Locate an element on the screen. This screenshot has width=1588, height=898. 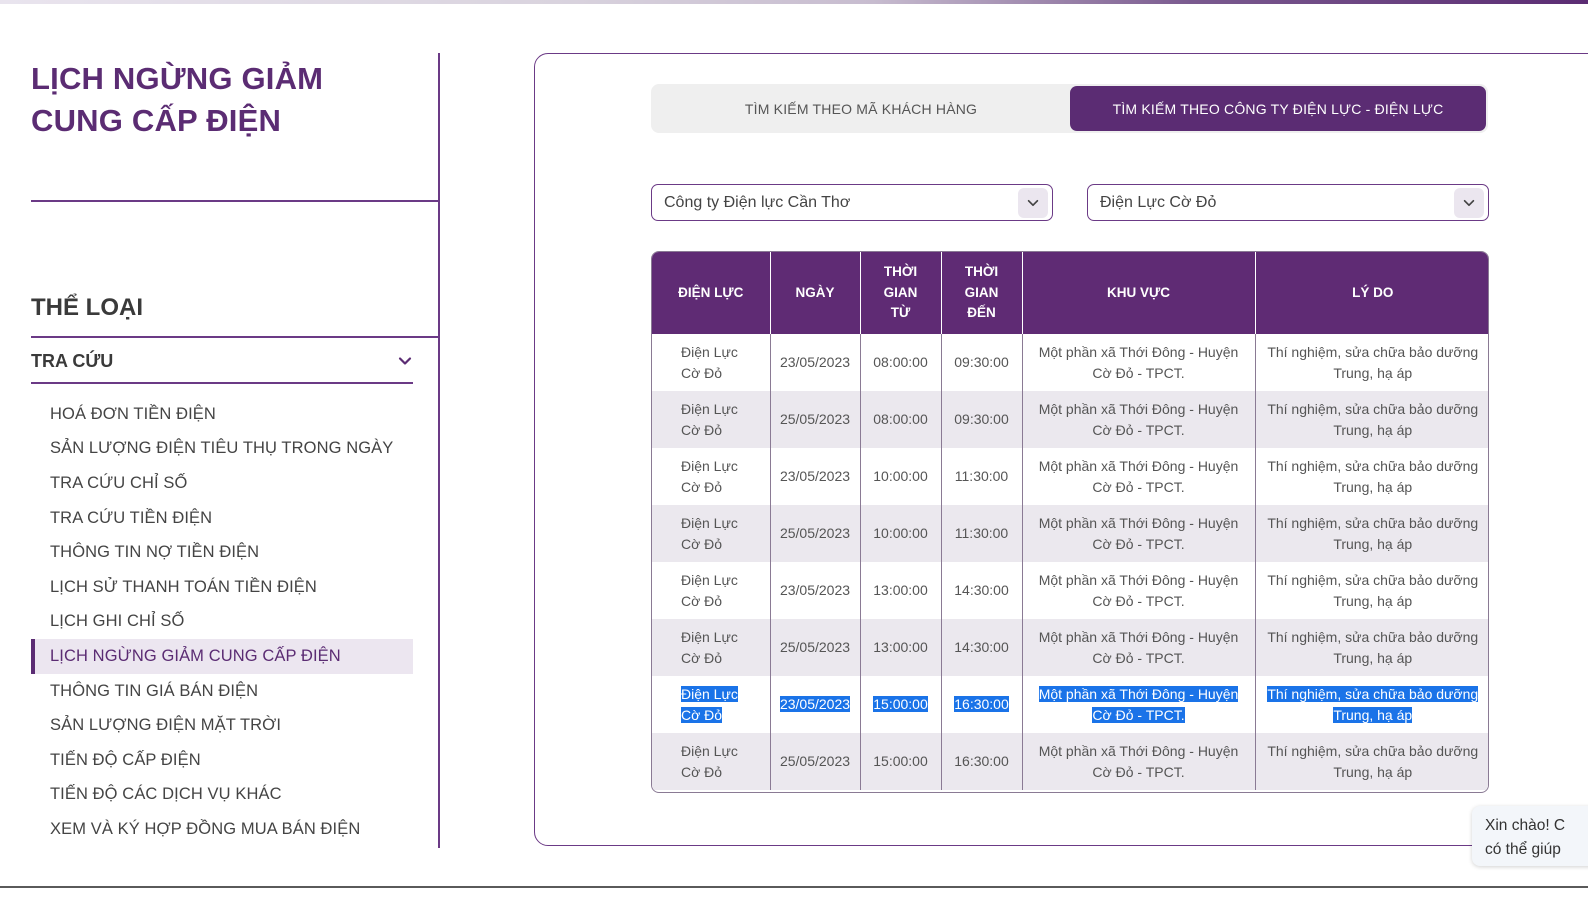
accordion-tra-cuu: TRA CỨU is located at coordinates (222, 362).